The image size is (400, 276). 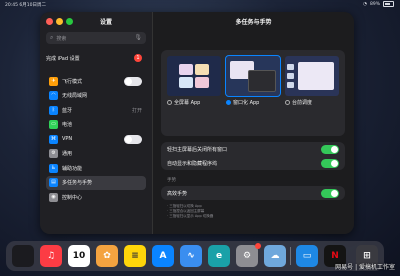 I want to click on fullscreen-description, so click(x=194, y=116).